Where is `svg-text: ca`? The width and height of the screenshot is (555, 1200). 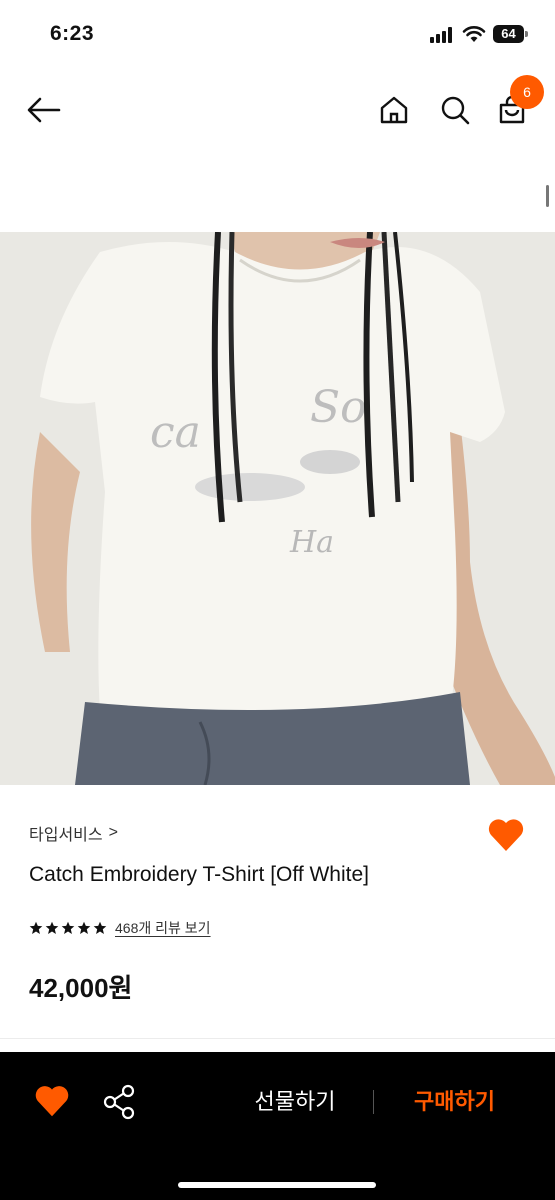 svg-text: ca is located at coordinates (175, 432).